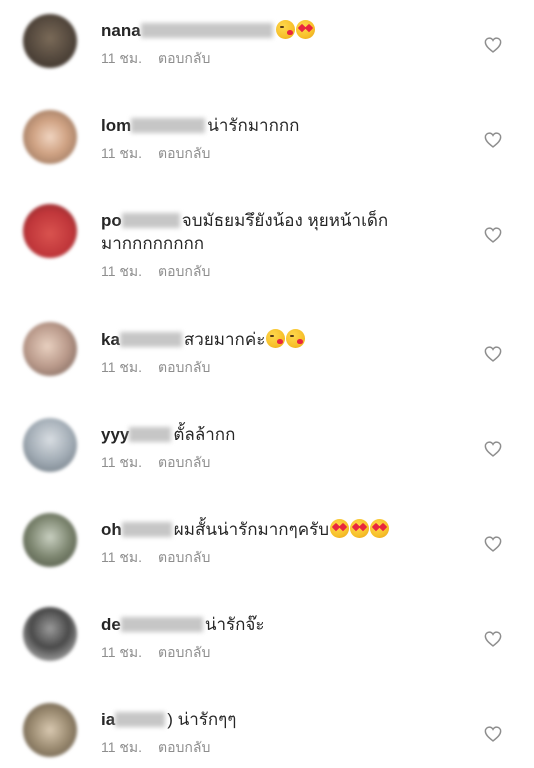  What do you see at coordinates (285, 220) in the screenshot?
I see `comment-text: จบมัธยมรึยังน้อง หุยหน้าเด็ก` at bounding box center [285, 220].